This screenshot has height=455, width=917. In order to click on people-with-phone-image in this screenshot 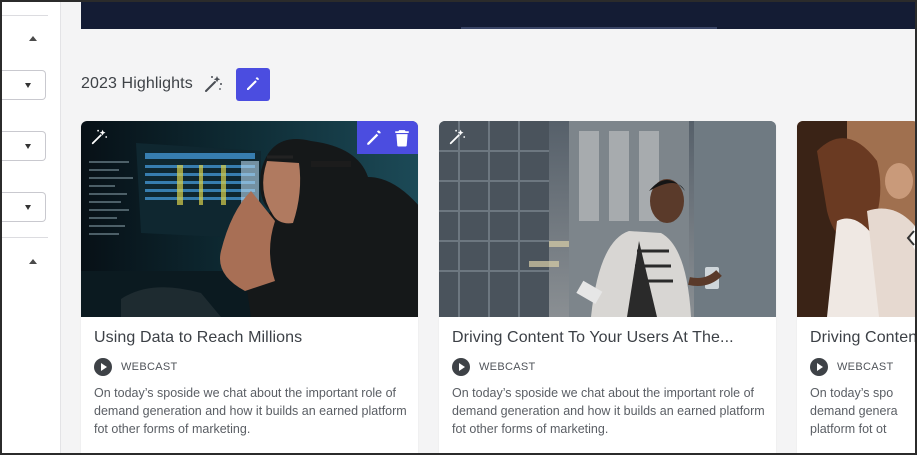, I will do `click(856, 219)`.